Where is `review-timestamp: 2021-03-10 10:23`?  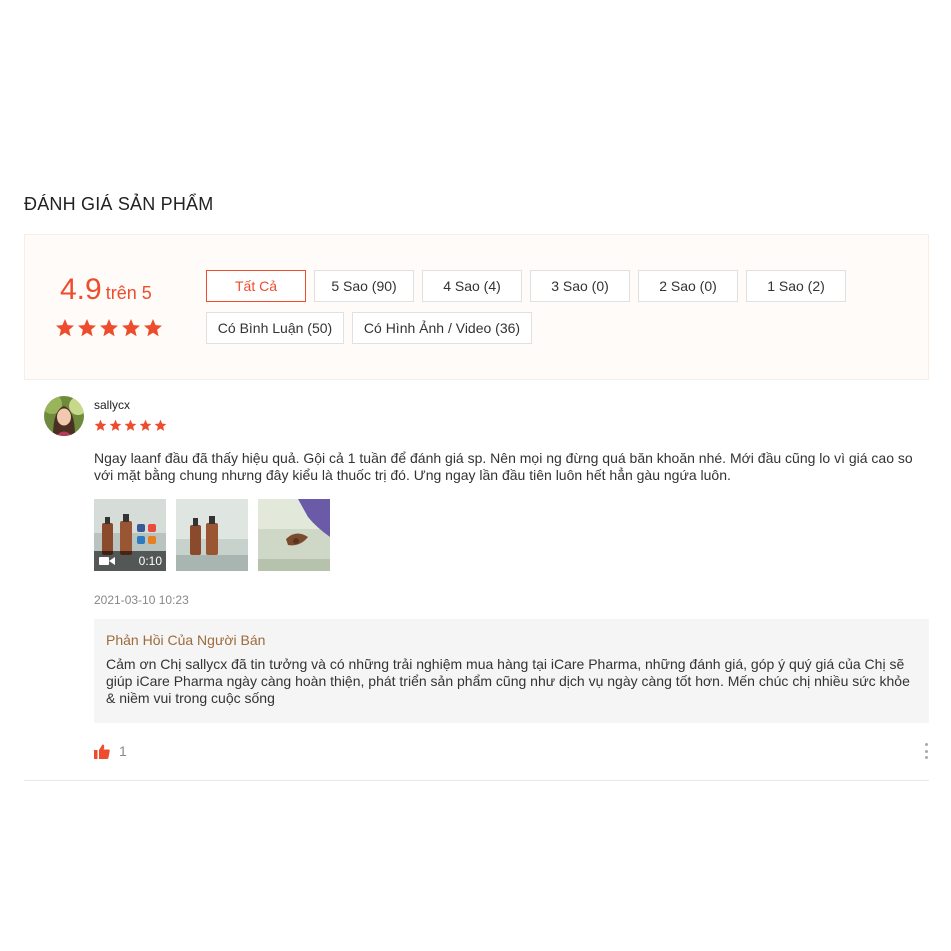
review-timestamp: 2021-03-10 10:23 is located at coordinates (141, 600).